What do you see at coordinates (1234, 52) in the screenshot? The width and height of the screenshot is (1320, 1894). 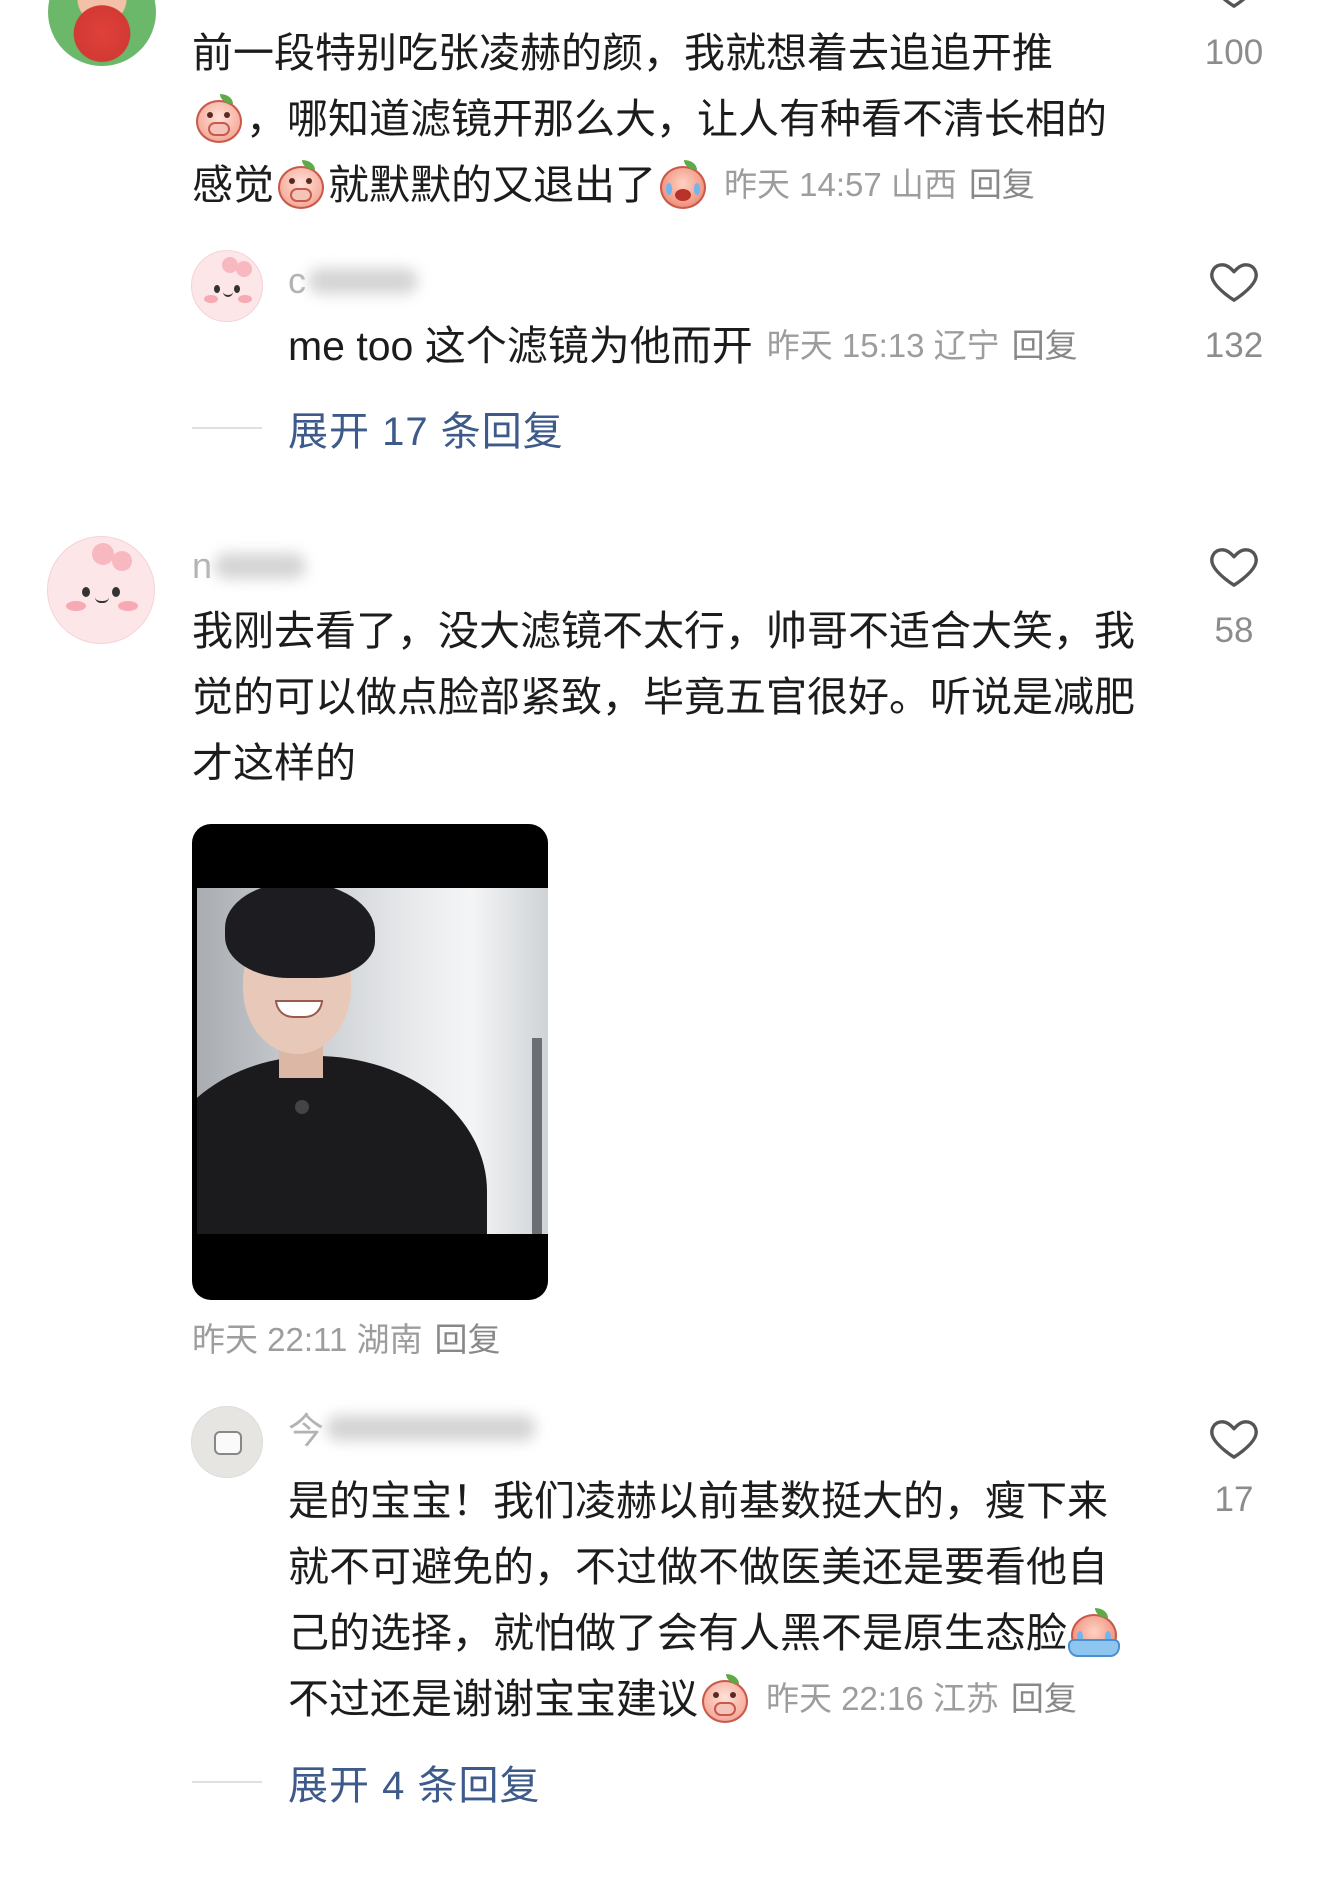 I see `like-count: 100` at bounding box center [1234, 52].